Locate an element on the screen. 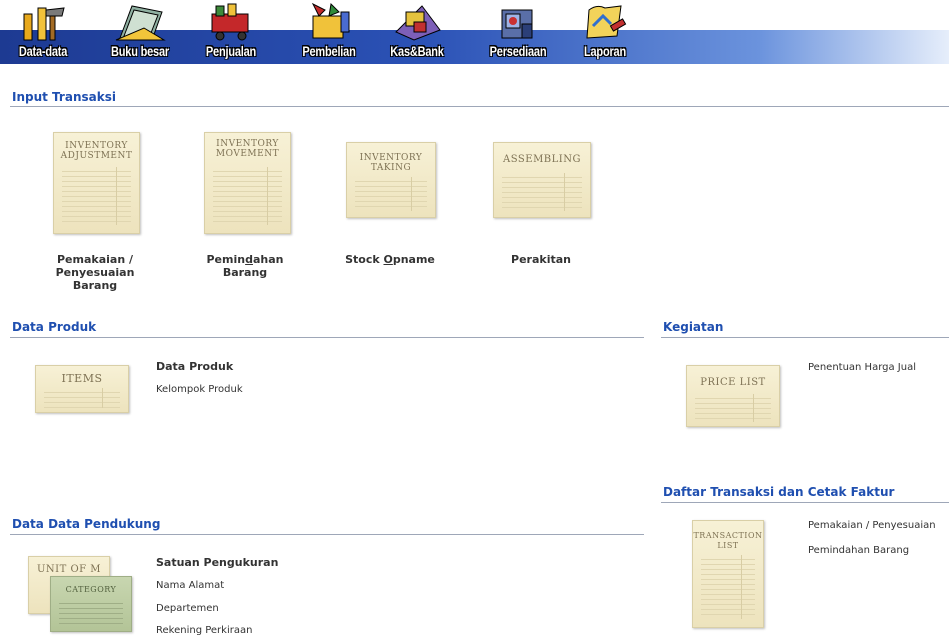 The height and width of the screenshot is (637, 949). nav-label: Kas&Bank is located at coordinates (417, 52).